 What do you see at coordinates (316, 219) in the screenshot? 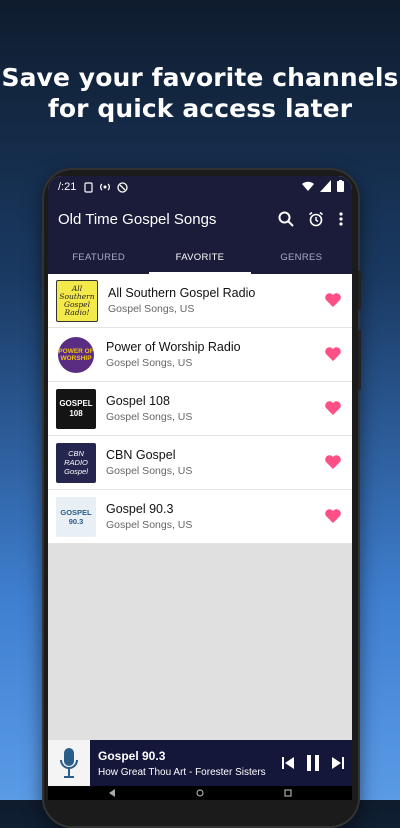
I see `alarm-clock-icon` at bounding box center [316, 219].